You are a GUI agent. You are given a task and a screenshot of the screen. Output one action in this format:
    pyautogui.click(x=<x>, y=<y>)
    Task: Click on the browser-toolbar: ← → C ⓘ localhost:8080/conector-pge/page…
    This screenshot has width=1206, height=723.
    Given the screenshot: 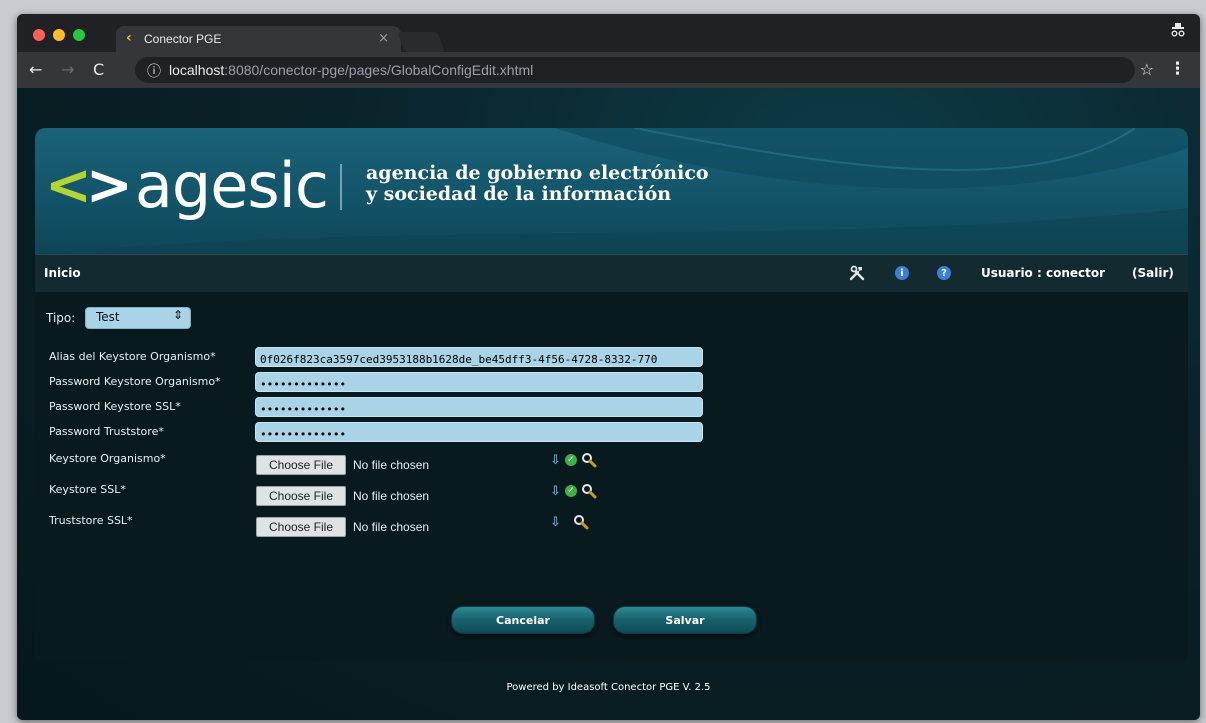 What is the action you would take?
    pyautogui.click(x=608, y=70)
    